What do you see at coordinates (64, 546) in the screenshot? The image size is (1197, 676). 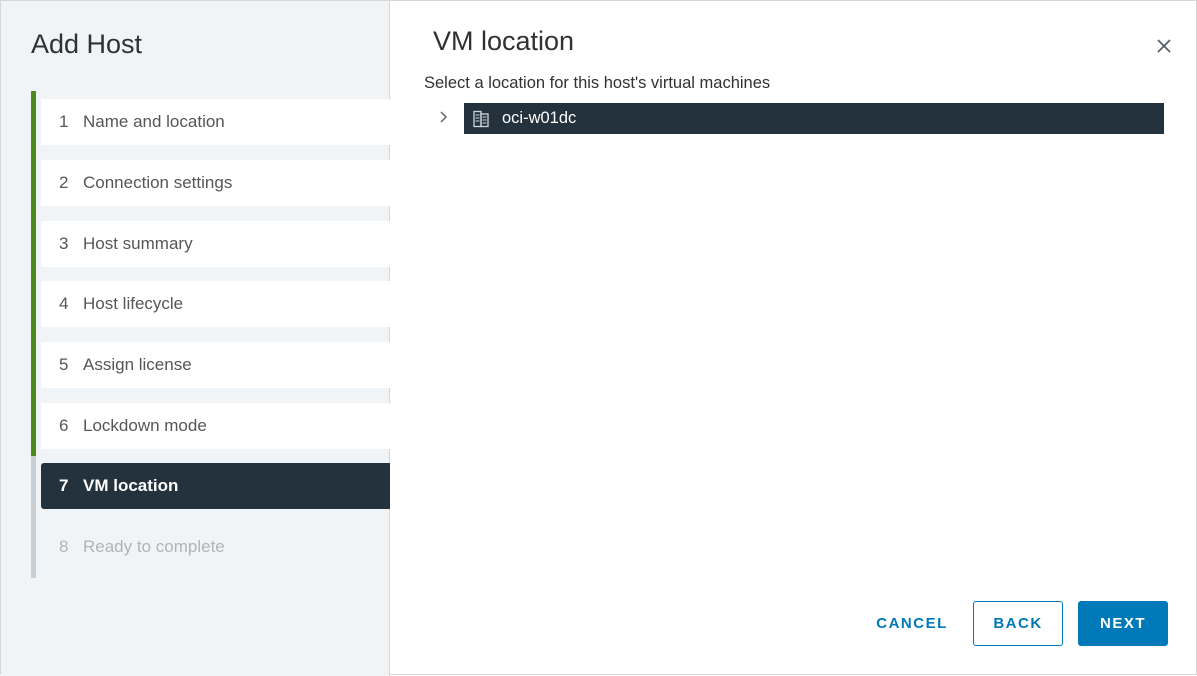 I see `step-number: 8` at bounding box center [64, 546].